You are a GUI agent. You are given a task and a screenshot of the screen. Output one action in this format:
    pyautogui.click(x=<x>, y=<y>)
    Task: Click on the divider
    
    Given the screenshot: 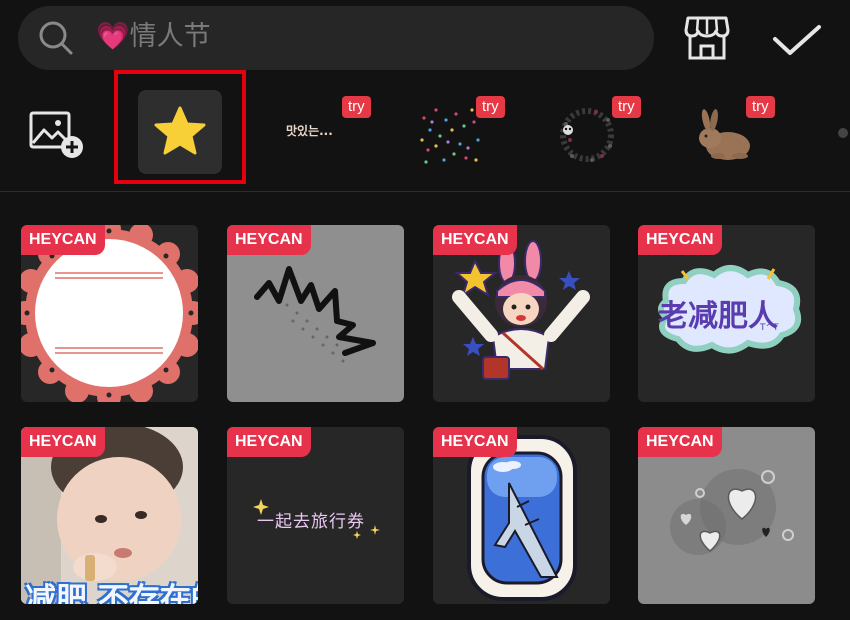 What is the action you would take?
    pyautogui.click(x=425, y=191)
    